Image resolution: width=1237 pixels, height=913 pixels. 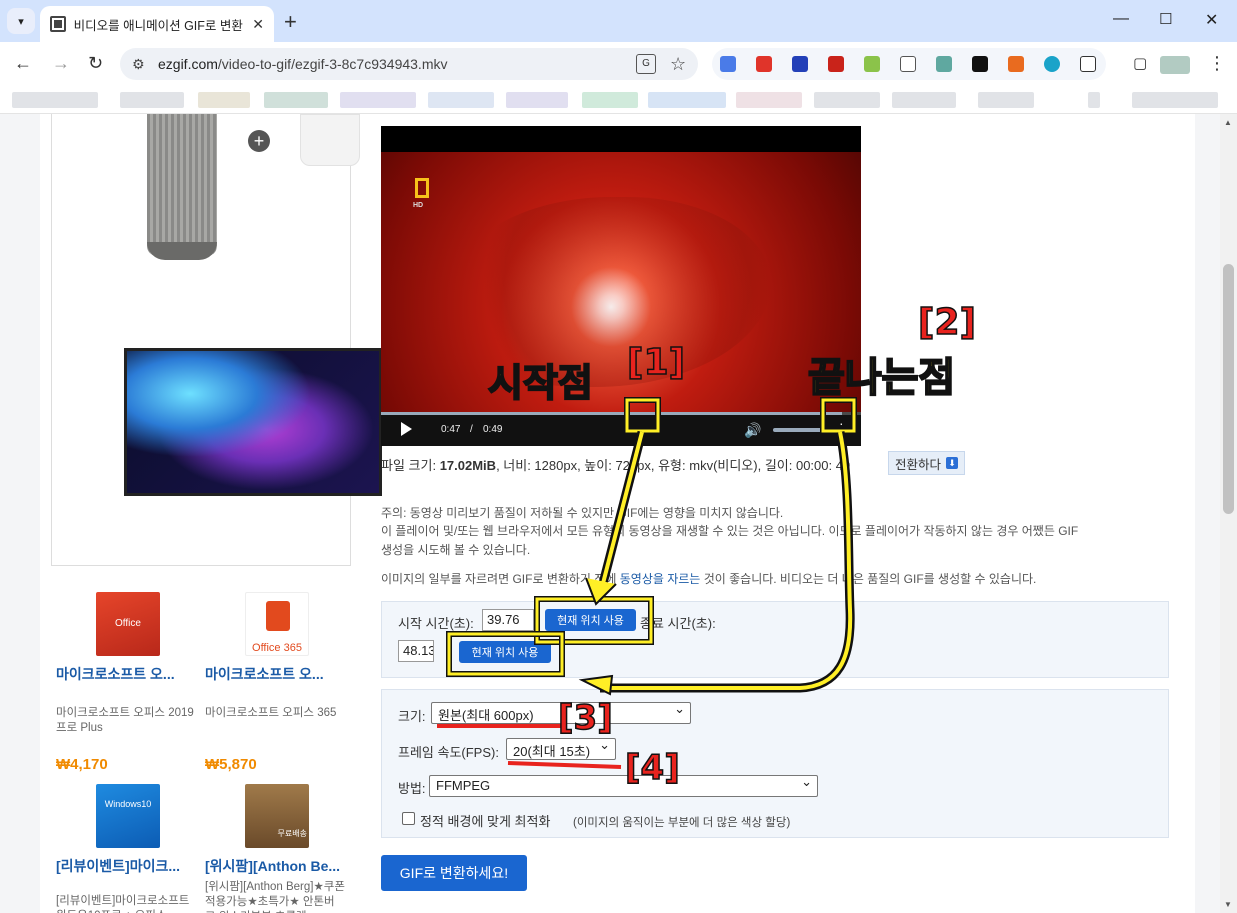 What do you see at coordinates (332, 64) in the screenshot?
I see `url-path: /video-to-gif/ezgif-3-8c7c934943.mkv` at bounding box center [332, 64].